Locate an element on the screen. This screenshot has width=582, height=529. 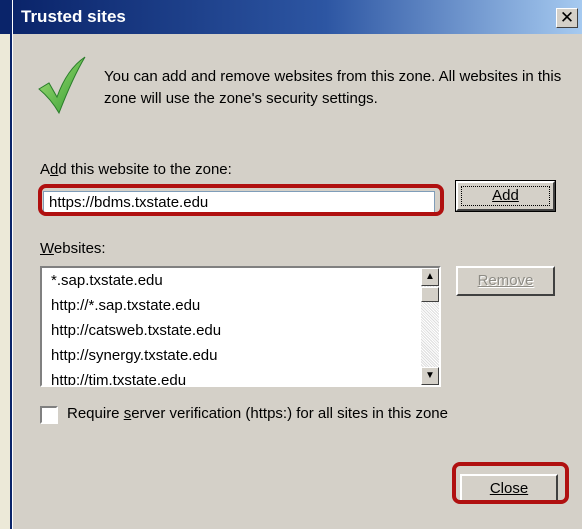
add-website-label: Add this website to the zone: is located at coordinates (136, 169).